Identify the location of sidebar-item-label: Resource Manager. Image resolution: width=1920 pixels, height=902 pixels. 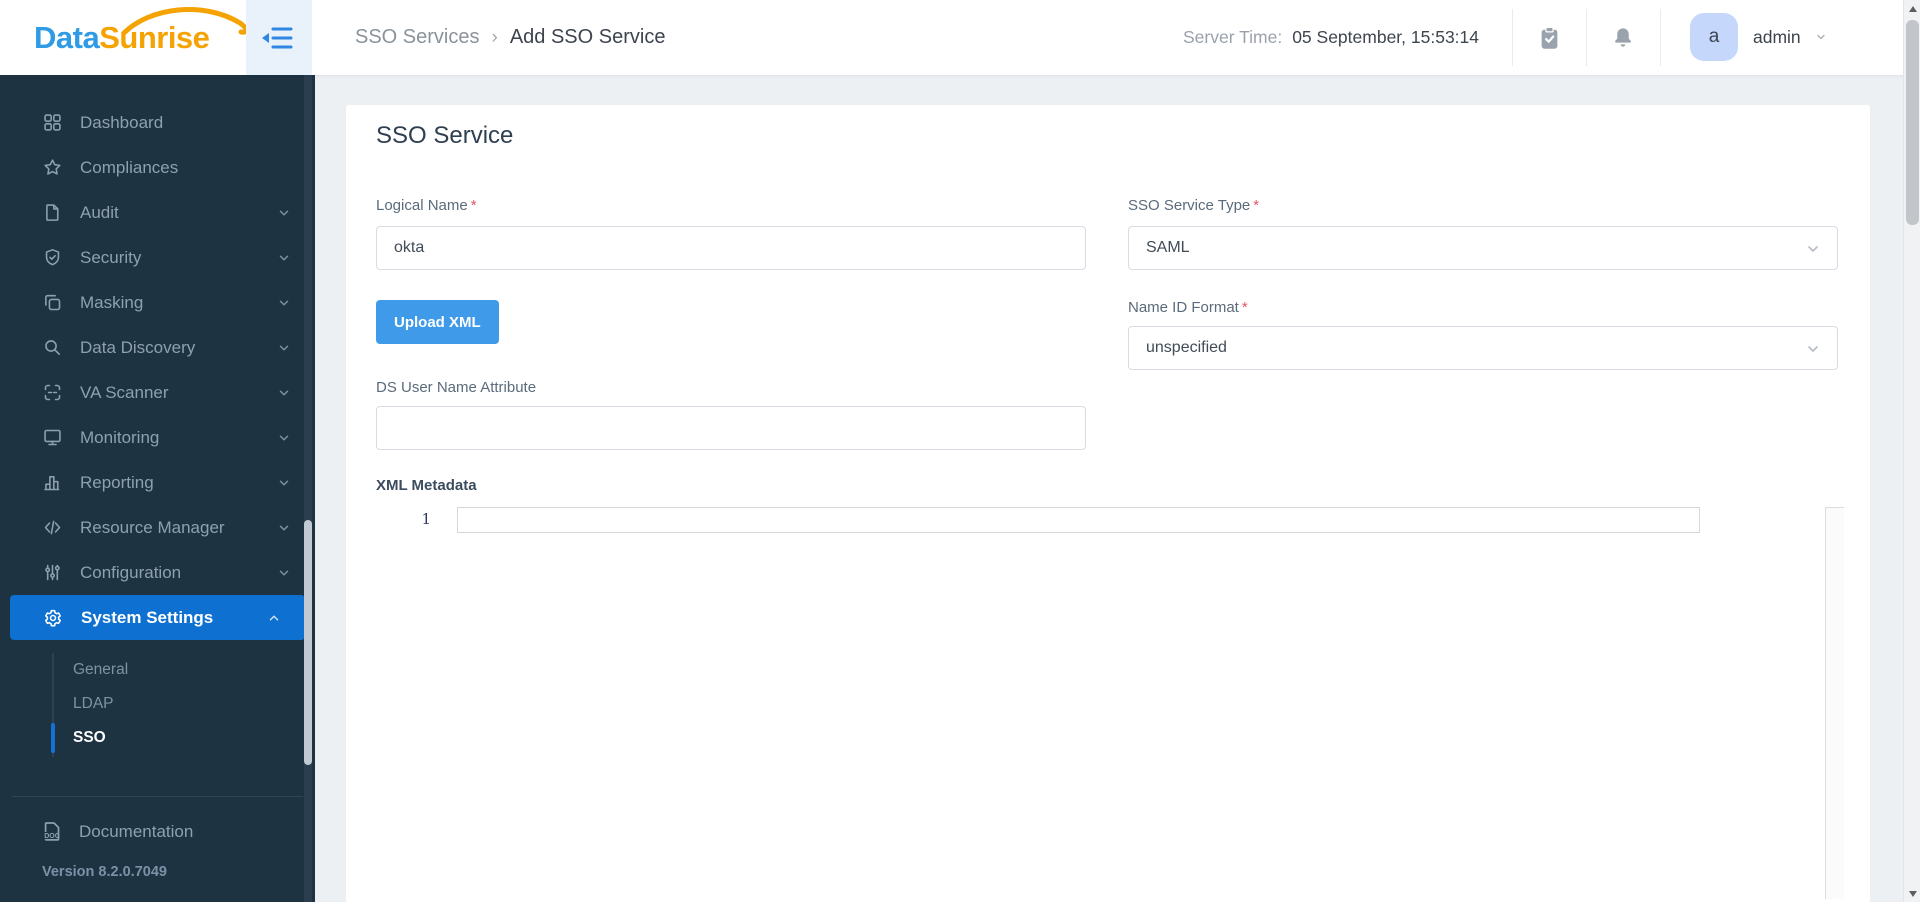
(152, 527).